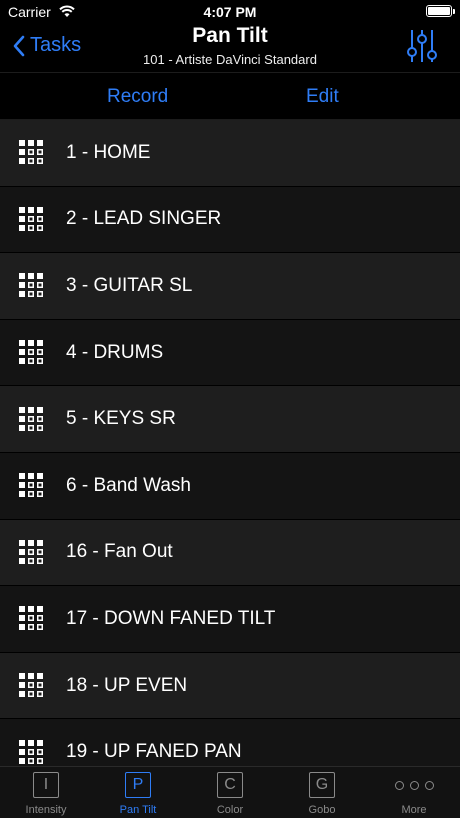 The image size is (460, 818). What do you see at coordinates (230, 96) in the screenshot?
I see `action-toolbar: Record Edit` at bounding box center [230, 96].